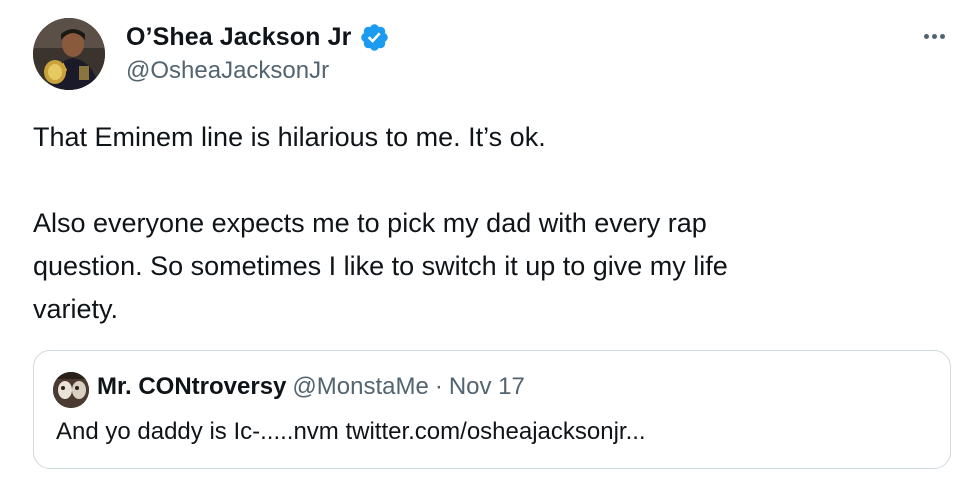 This screenshot has height=478, width=980. I want to click on author-avatar, so click(69, 54).